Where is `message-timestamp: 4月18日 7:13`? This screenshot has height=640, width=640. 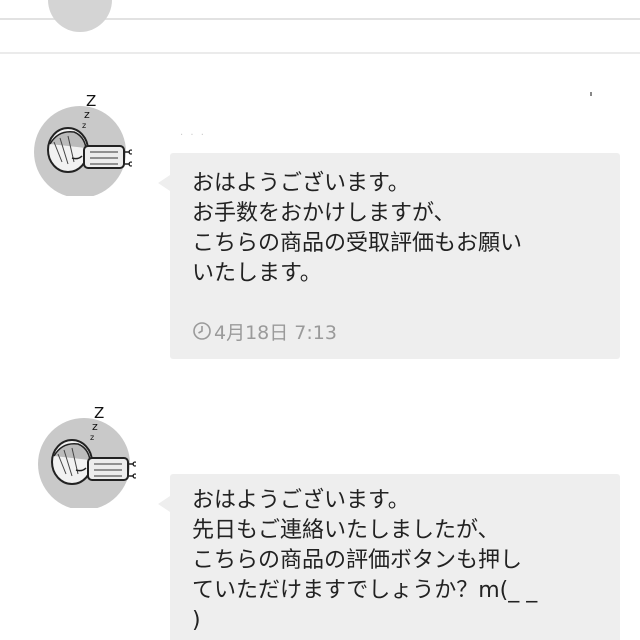 message-timestamp: 4月18日 7:13 is located at coordinates (264, 331).